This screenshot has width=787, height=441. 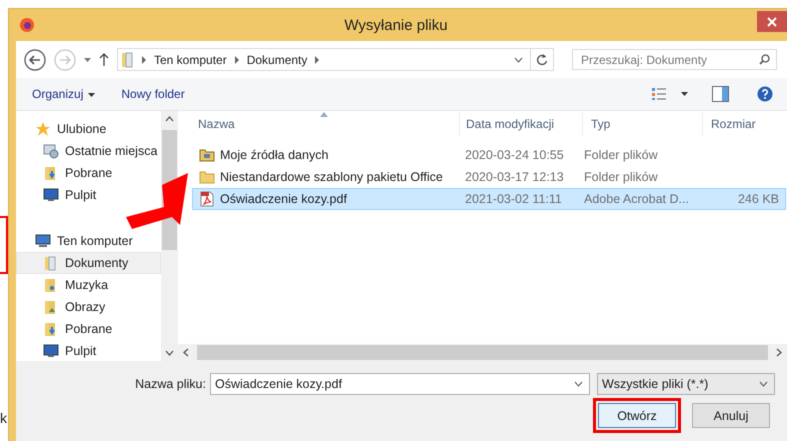 I want to click on file-row: Niestandardowe szablony pakietu Office 2020-03-17 12:13 Folder plików, so click(x=489, y=177).